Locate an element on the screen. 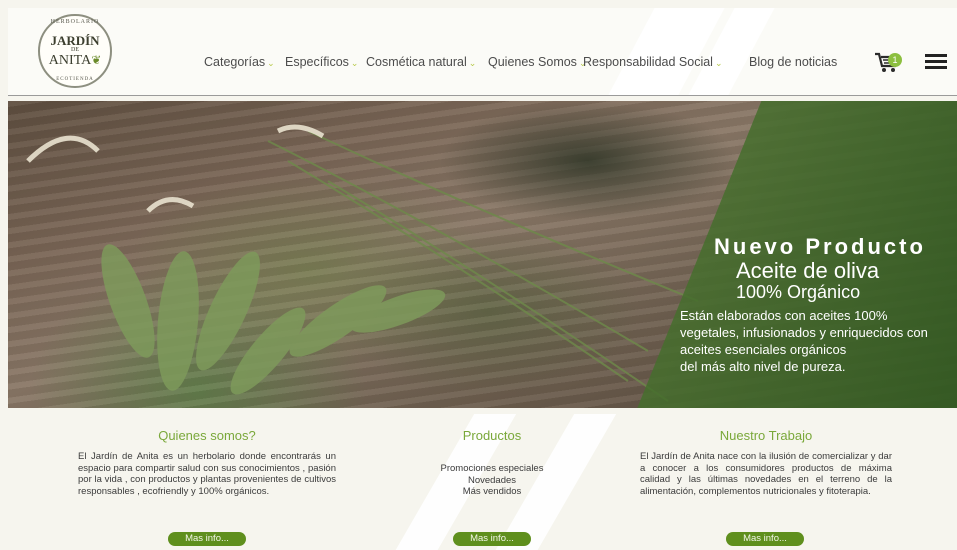 This screenshot has width=957, height=550. logo-arc-bottom: ECOTIENDA is located at coordinates (75, 79).